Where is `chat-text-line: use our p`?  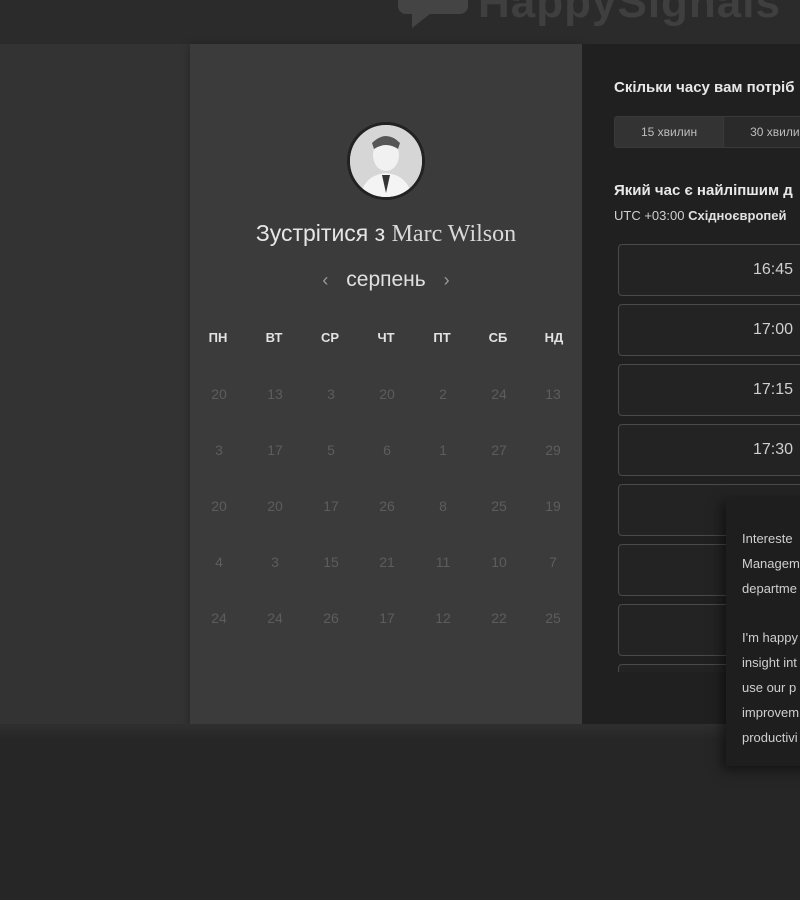
chat-text-line: use our p is located at coordinates (769, 687).